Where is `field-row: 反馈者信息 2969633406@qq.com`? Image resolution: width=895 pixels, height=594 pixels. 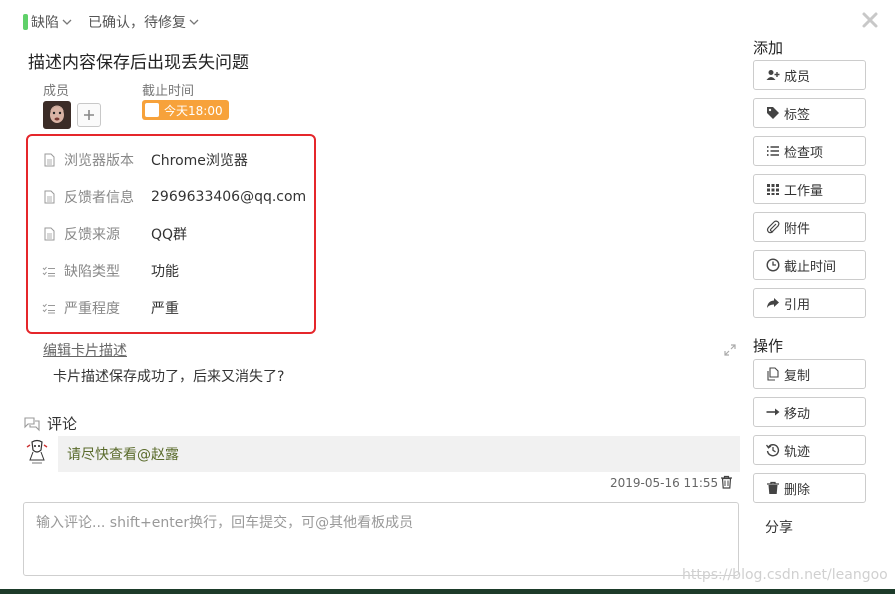
field-row: 反馈者信息 2969633406@qq.com is located at coordinates (174, 197).